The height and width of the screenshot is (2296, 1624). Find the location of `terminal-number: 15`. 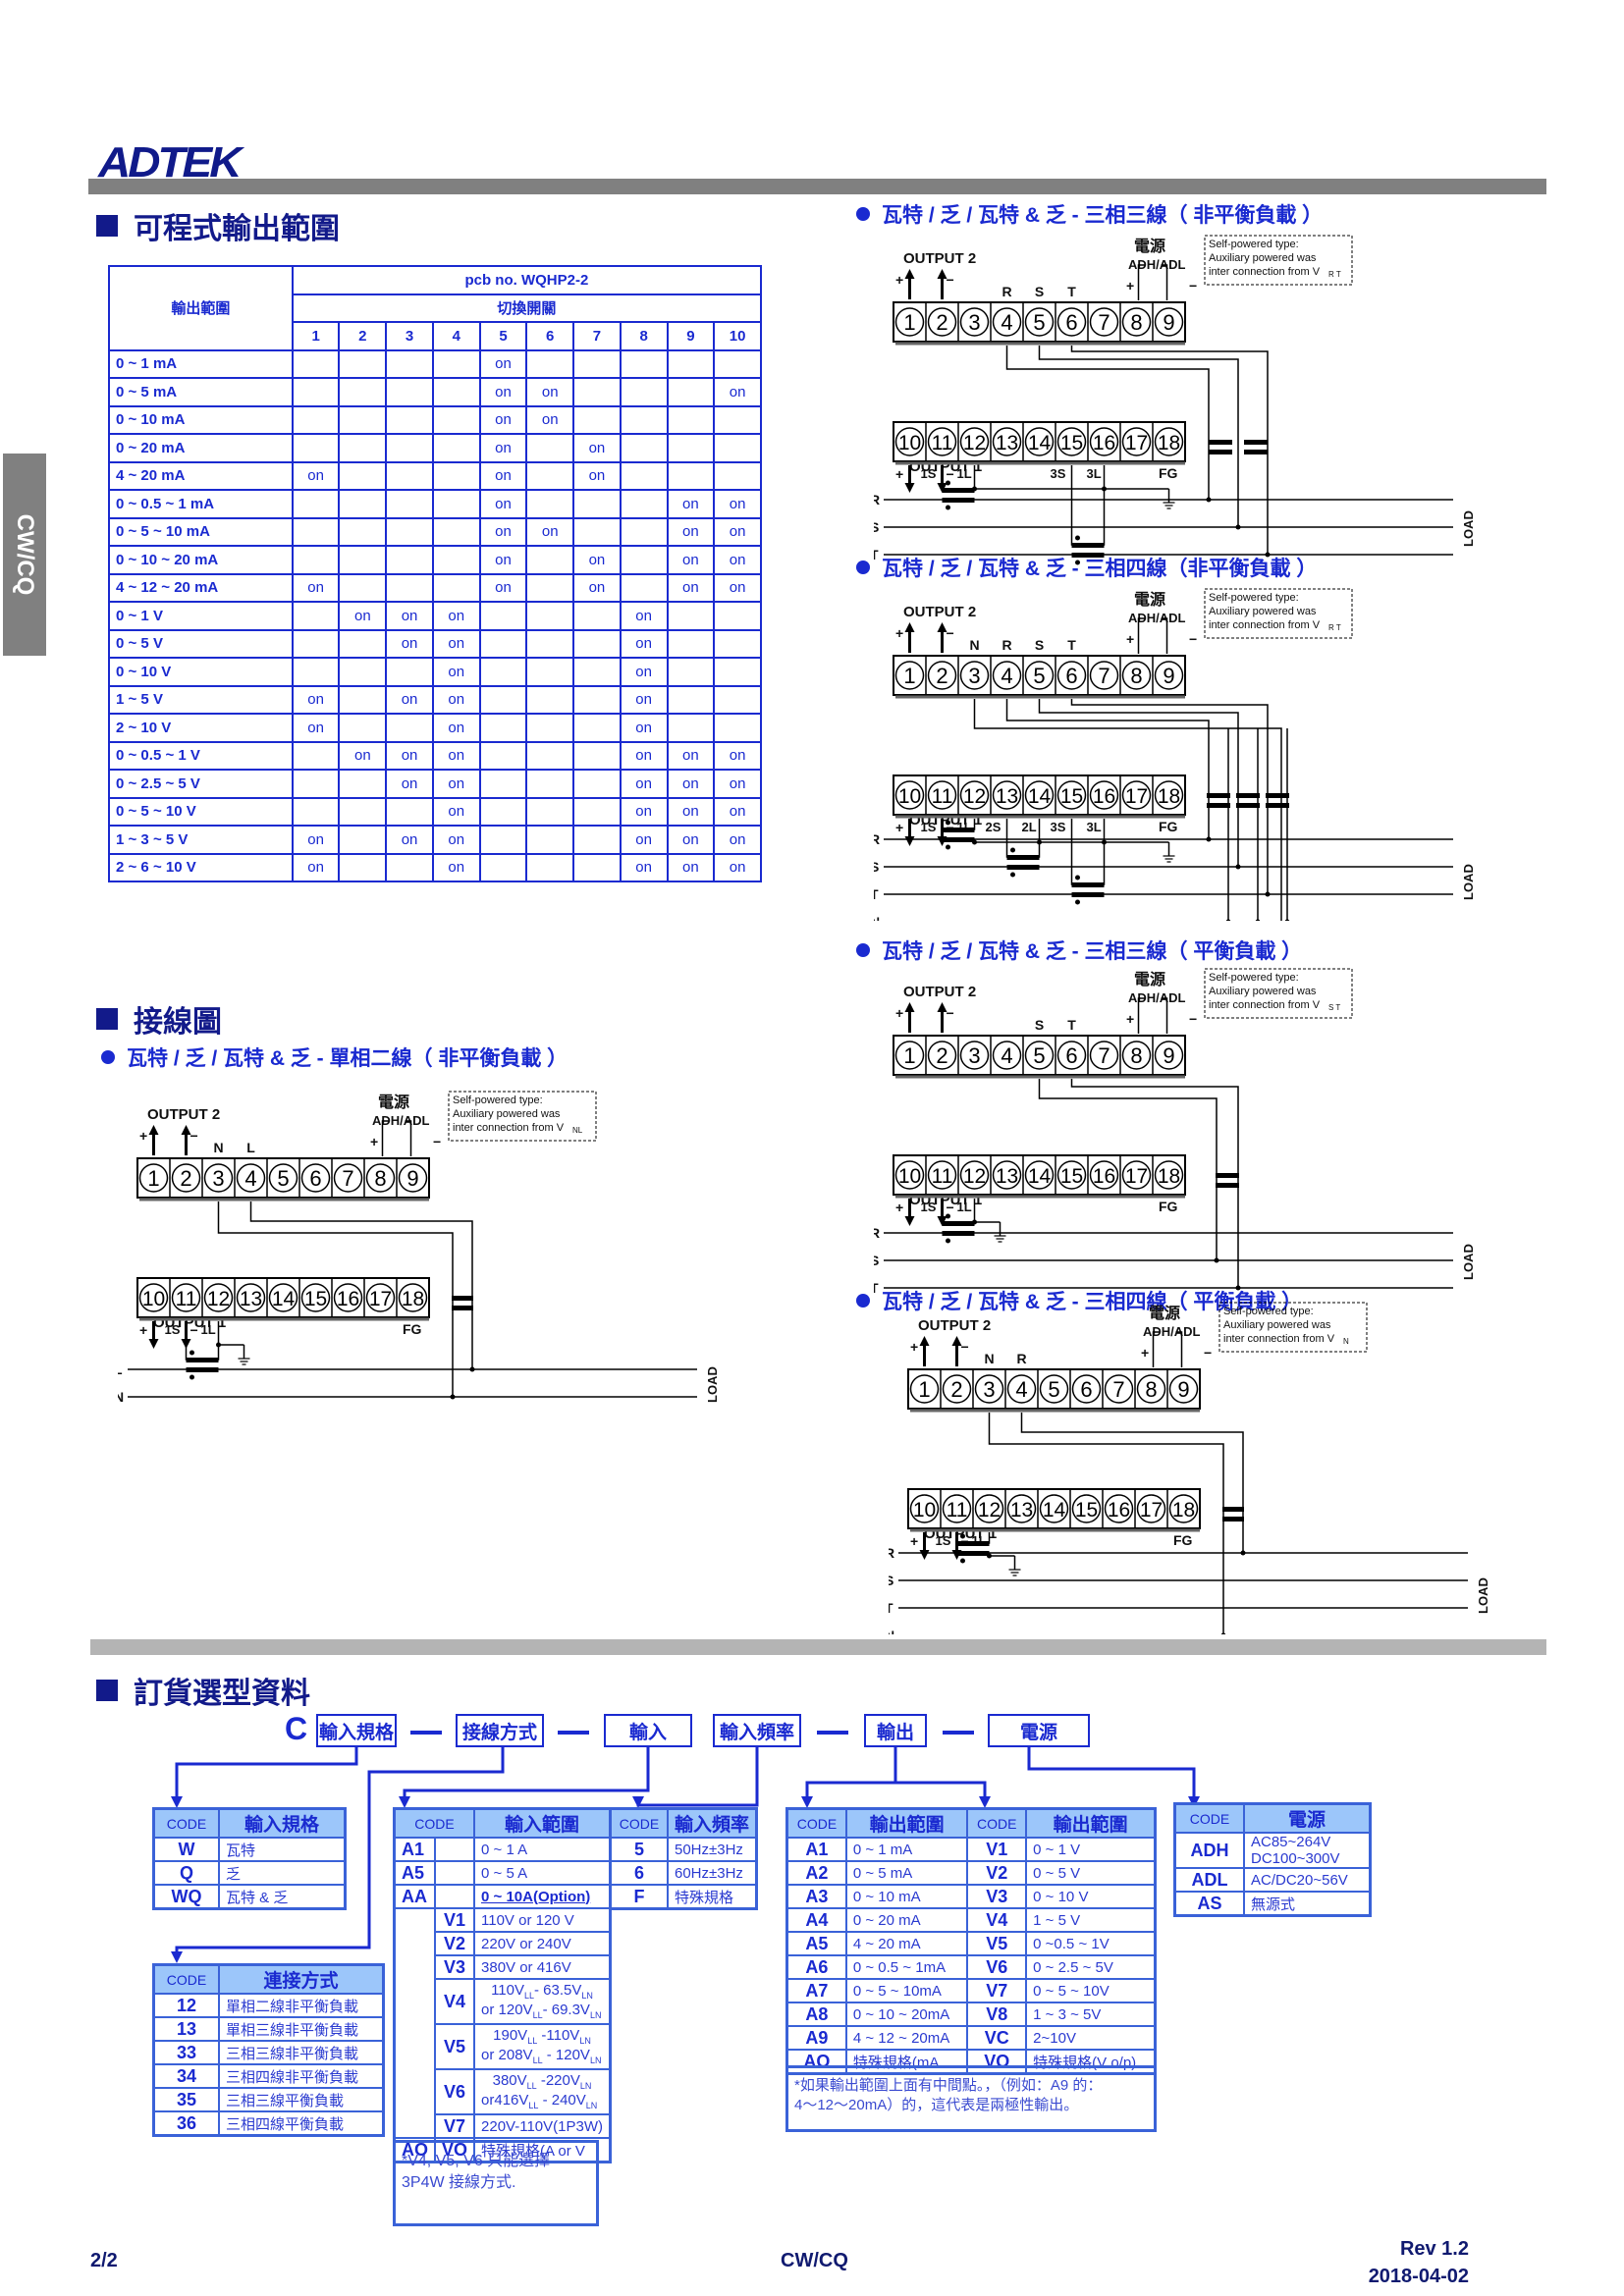

terminal-number: 15 is located at coordinates (1071, 443).